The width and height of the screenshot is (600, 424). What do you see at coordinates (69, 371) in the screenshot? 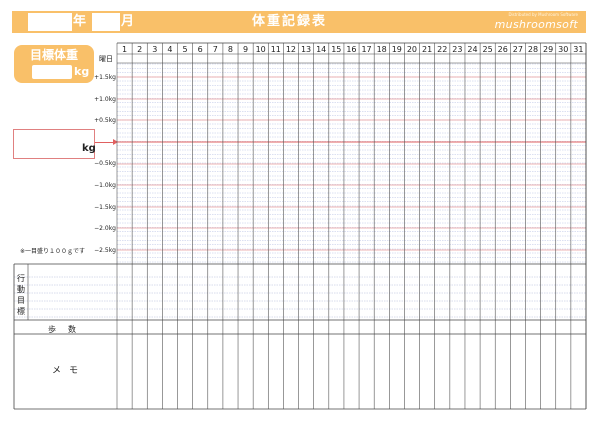
I see `memo-label: メモ` at bounding box center [69, 371].